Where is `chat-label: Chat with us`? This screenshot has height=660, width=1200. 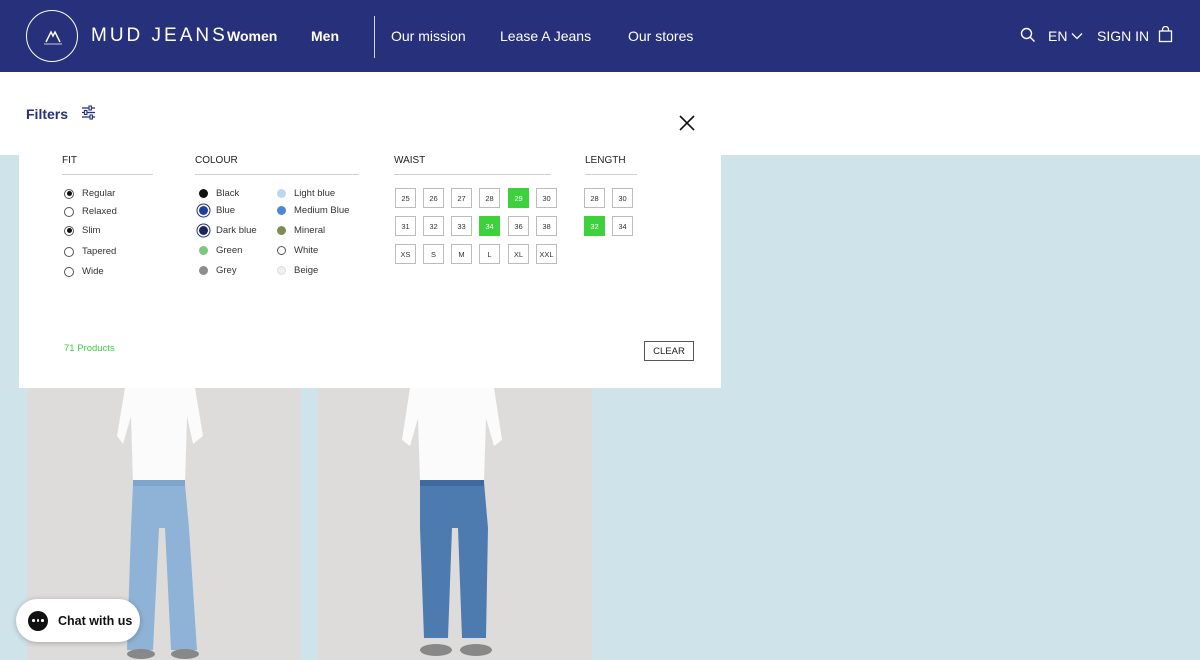 chat-label: Chat with us is located at coordinates (95, 620).